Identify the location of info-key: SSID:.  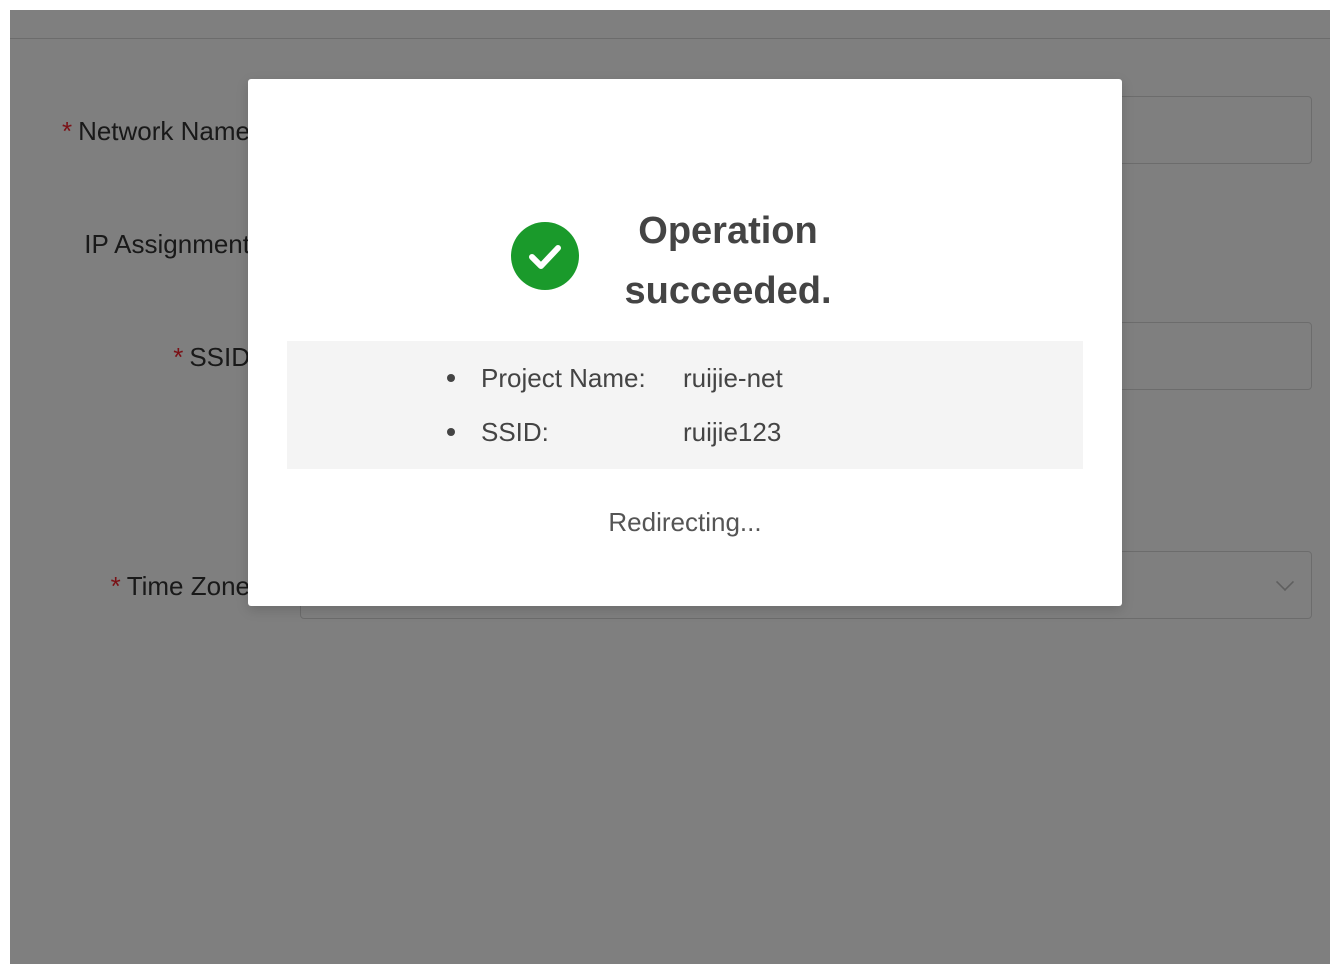
(515, 432).